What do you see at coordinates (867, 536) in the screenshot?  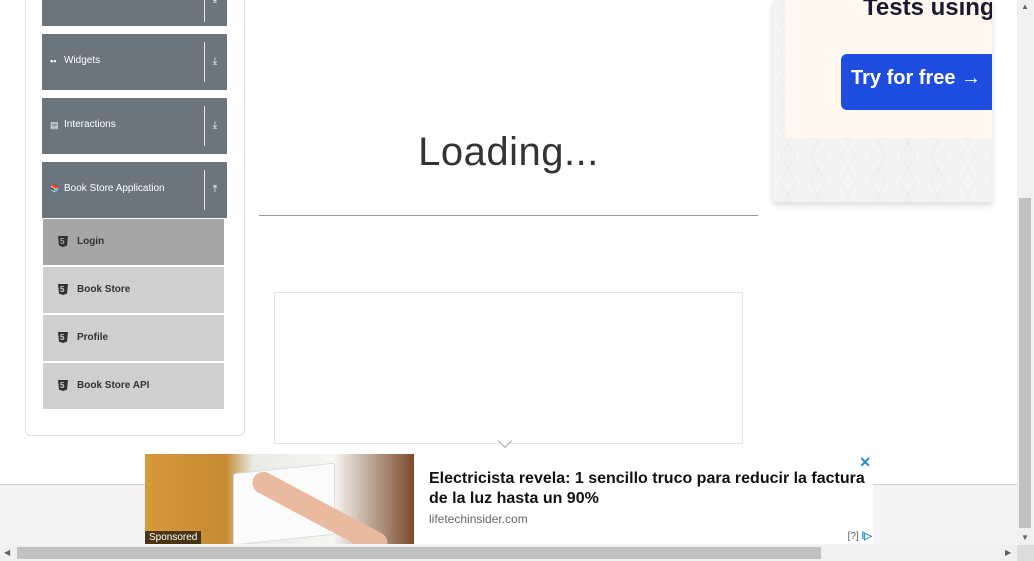 I see `adchoices-icon: ⅼ▷` at bounding box center [867, 536].